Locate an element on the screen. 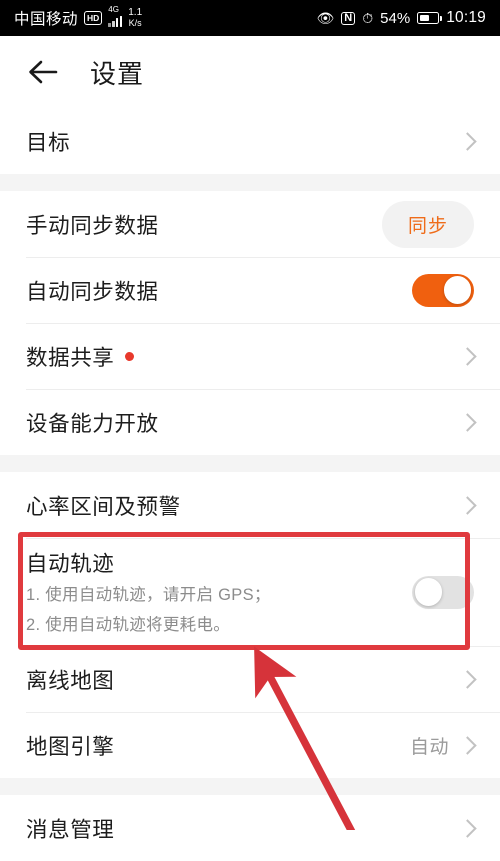 Image resolution: width=500 pixels, height=861 pixels. network-type-label: 4G is located at coordinates (113, 9).